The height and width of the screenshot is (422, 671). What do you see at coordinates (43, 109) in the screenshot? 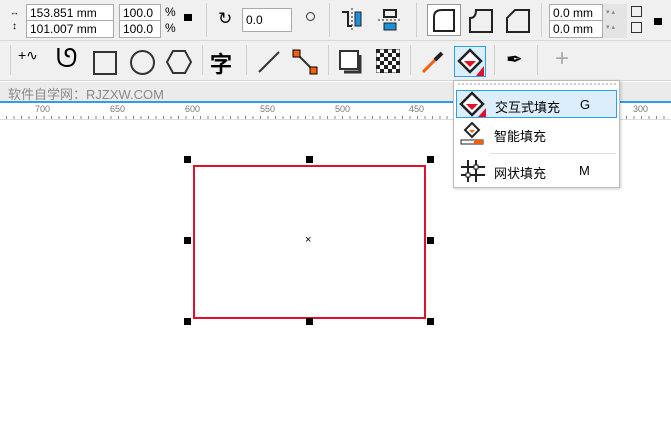
I see `ruler-label: 700` at bounding box center [43, 109].